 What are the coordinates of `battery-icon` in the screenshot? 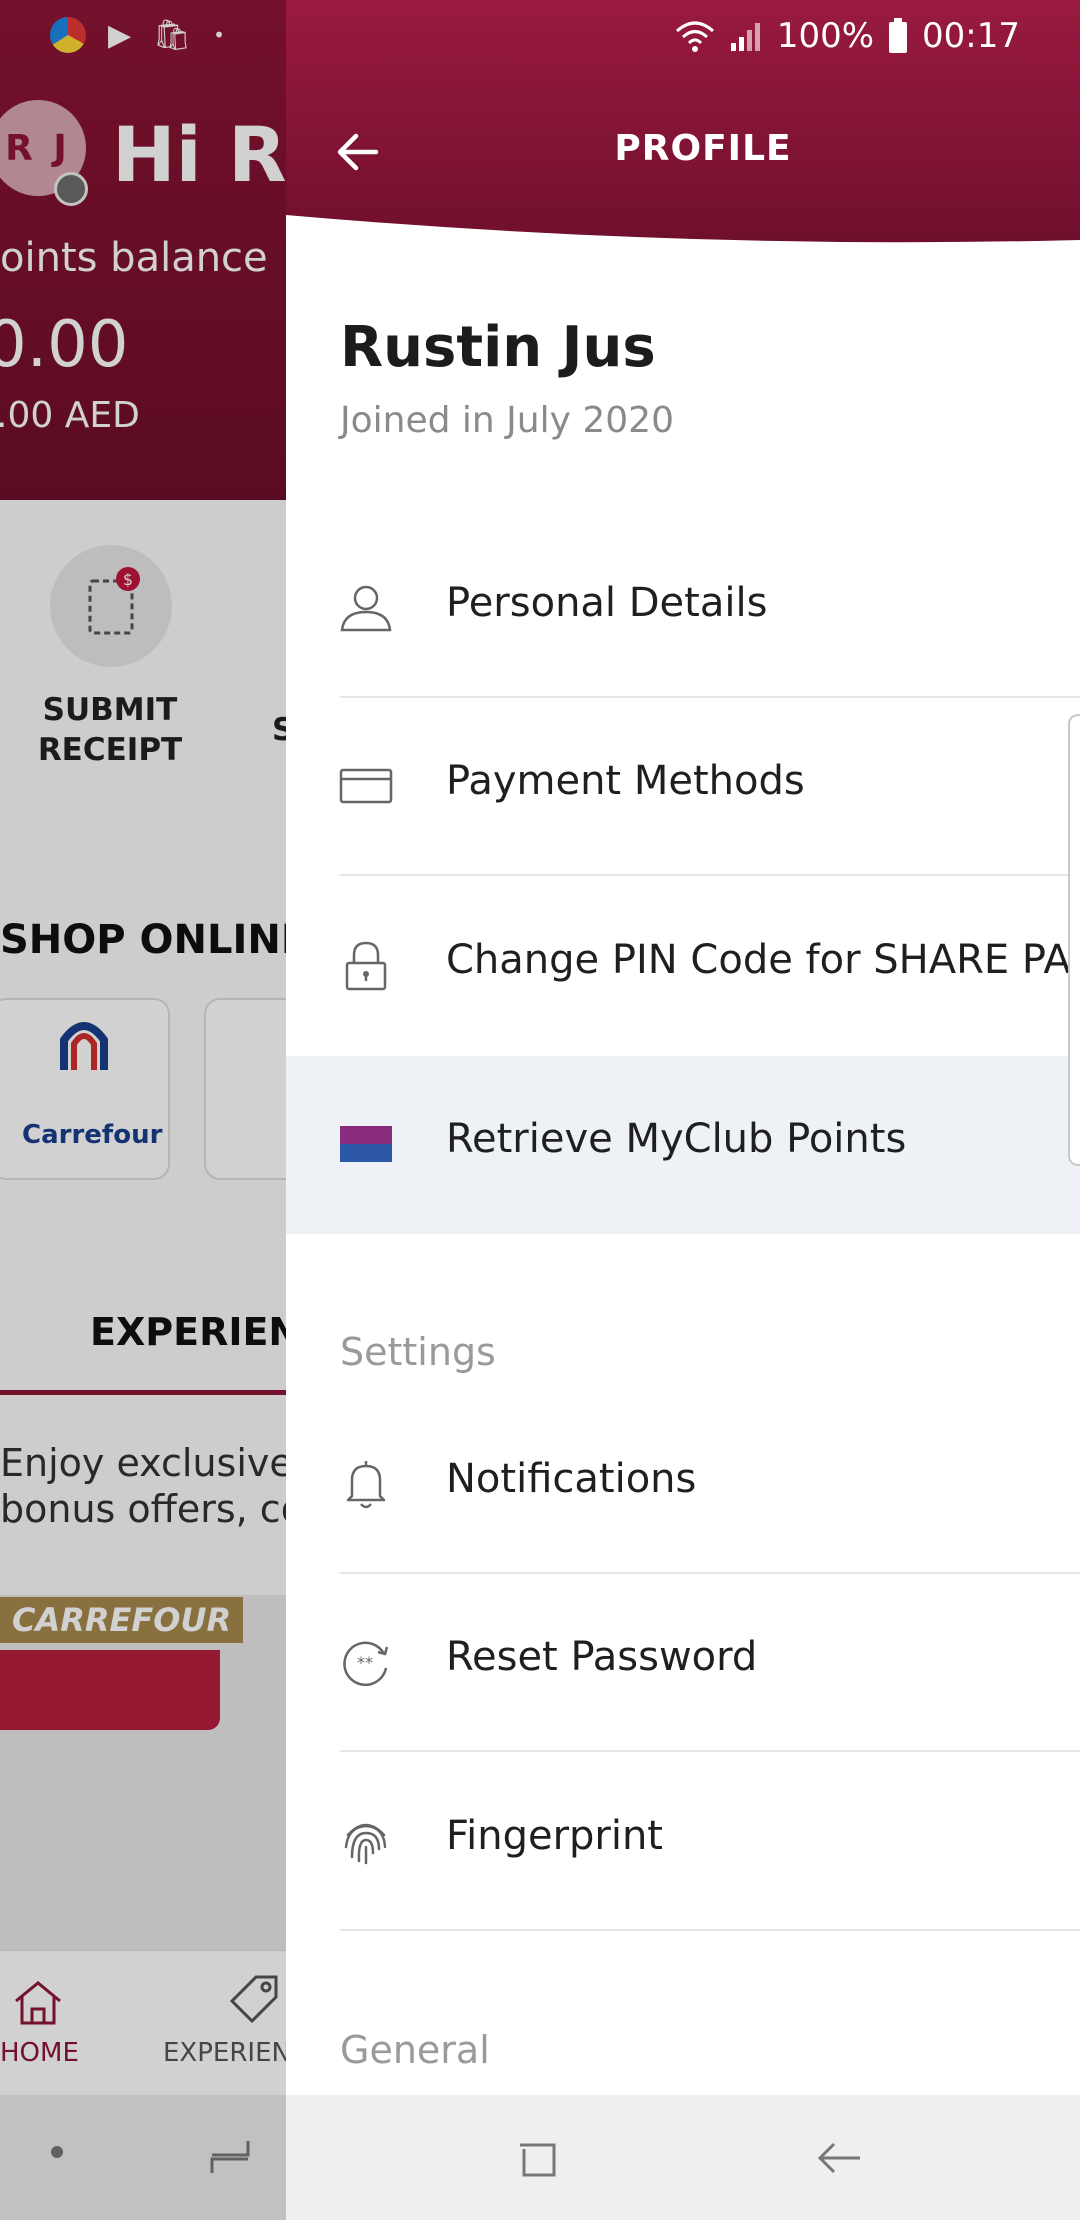 It's located at (898, 35).